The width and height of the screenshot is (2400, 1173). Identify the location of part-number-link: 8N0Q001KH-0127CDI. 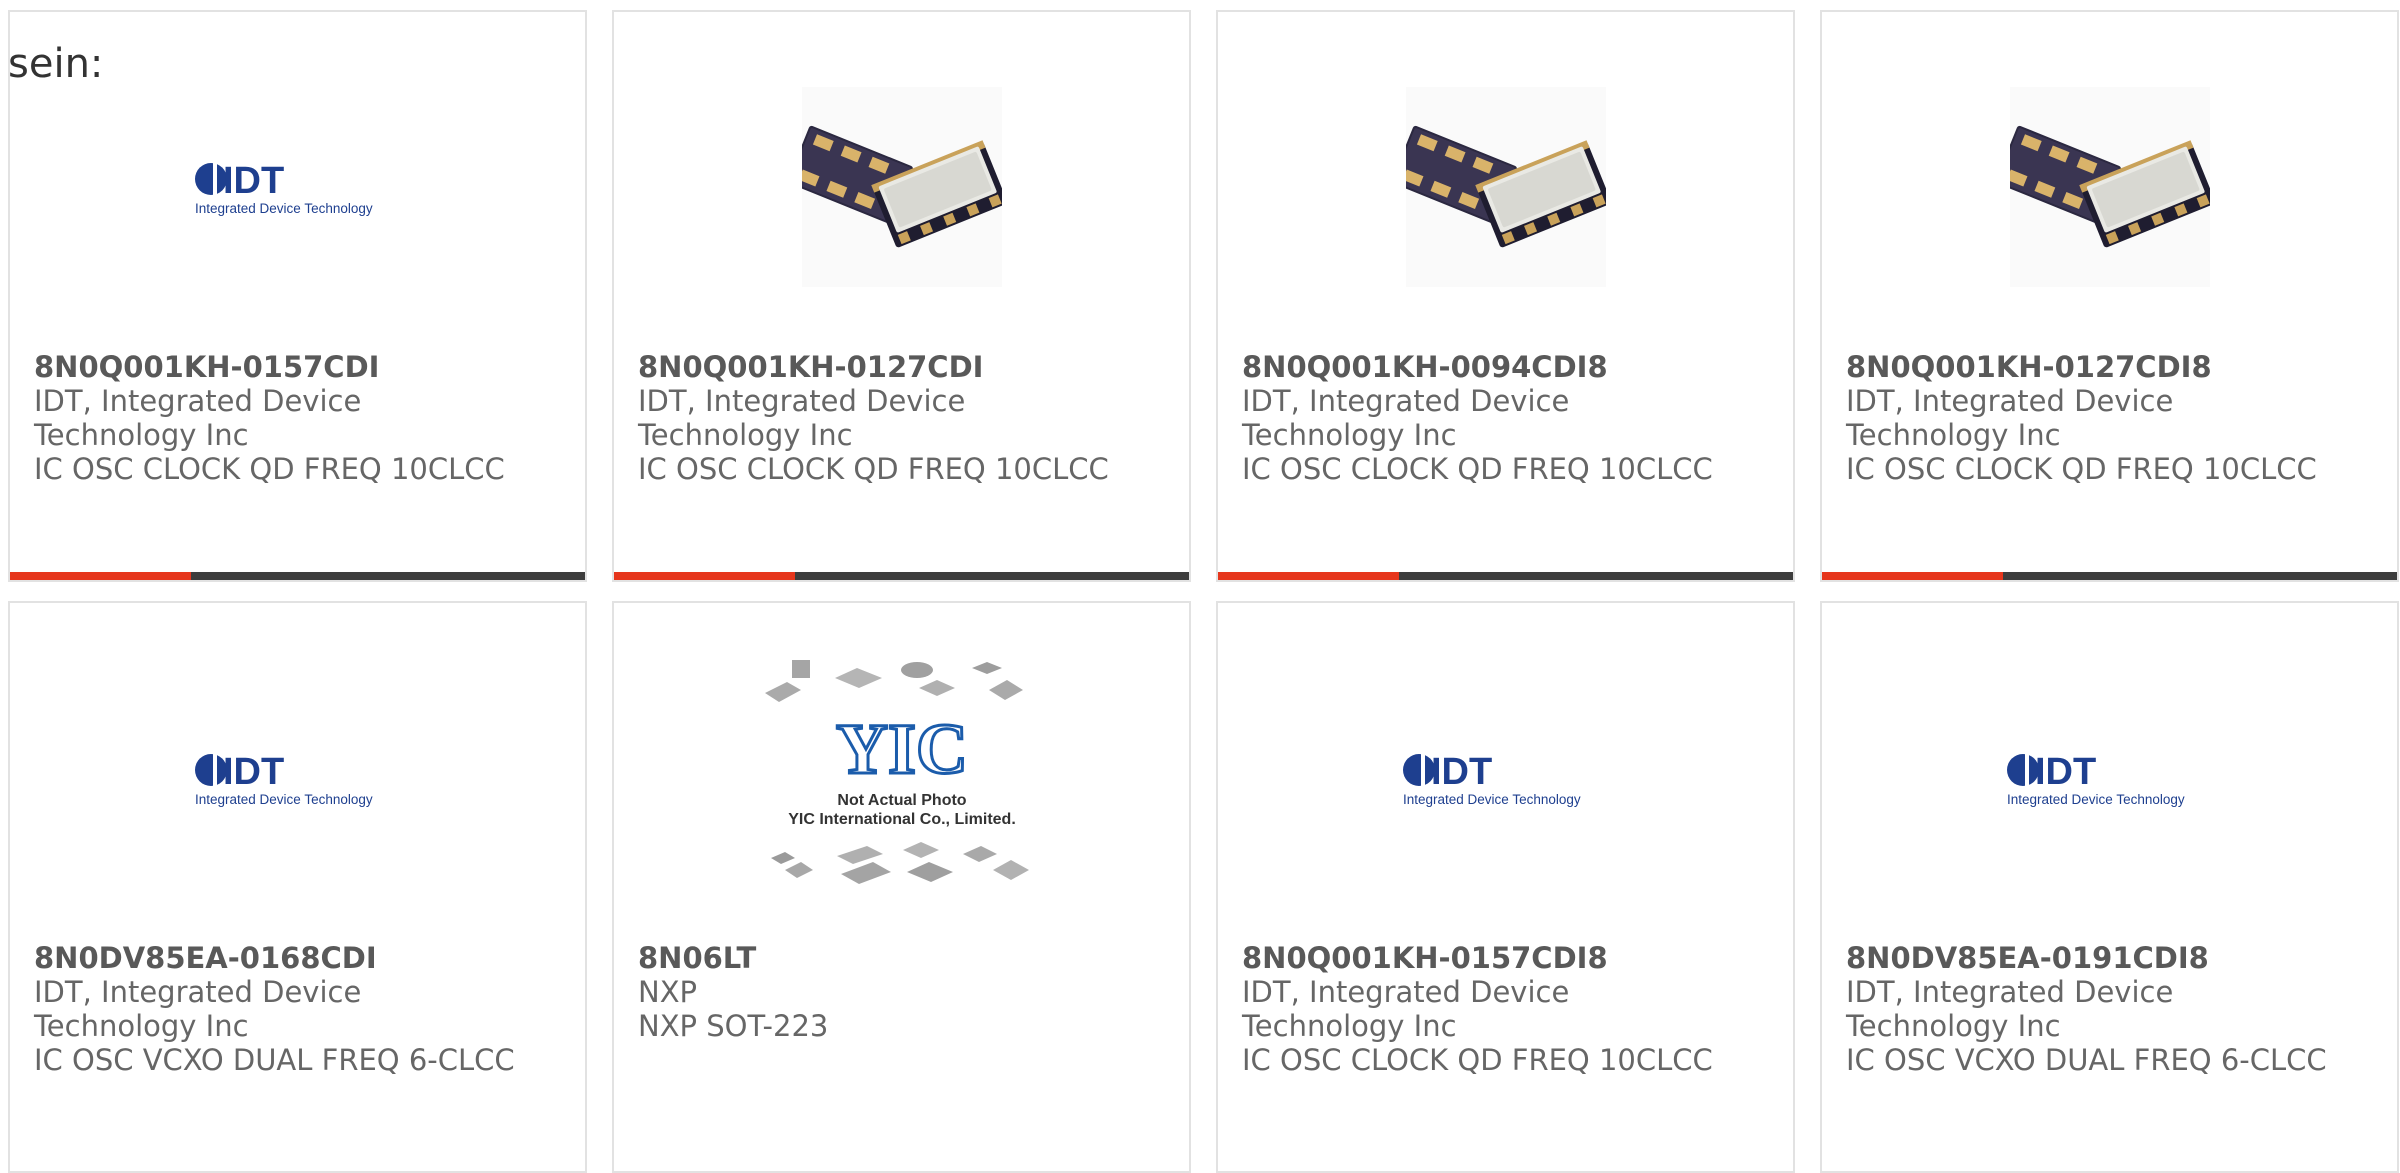
(903, 367).